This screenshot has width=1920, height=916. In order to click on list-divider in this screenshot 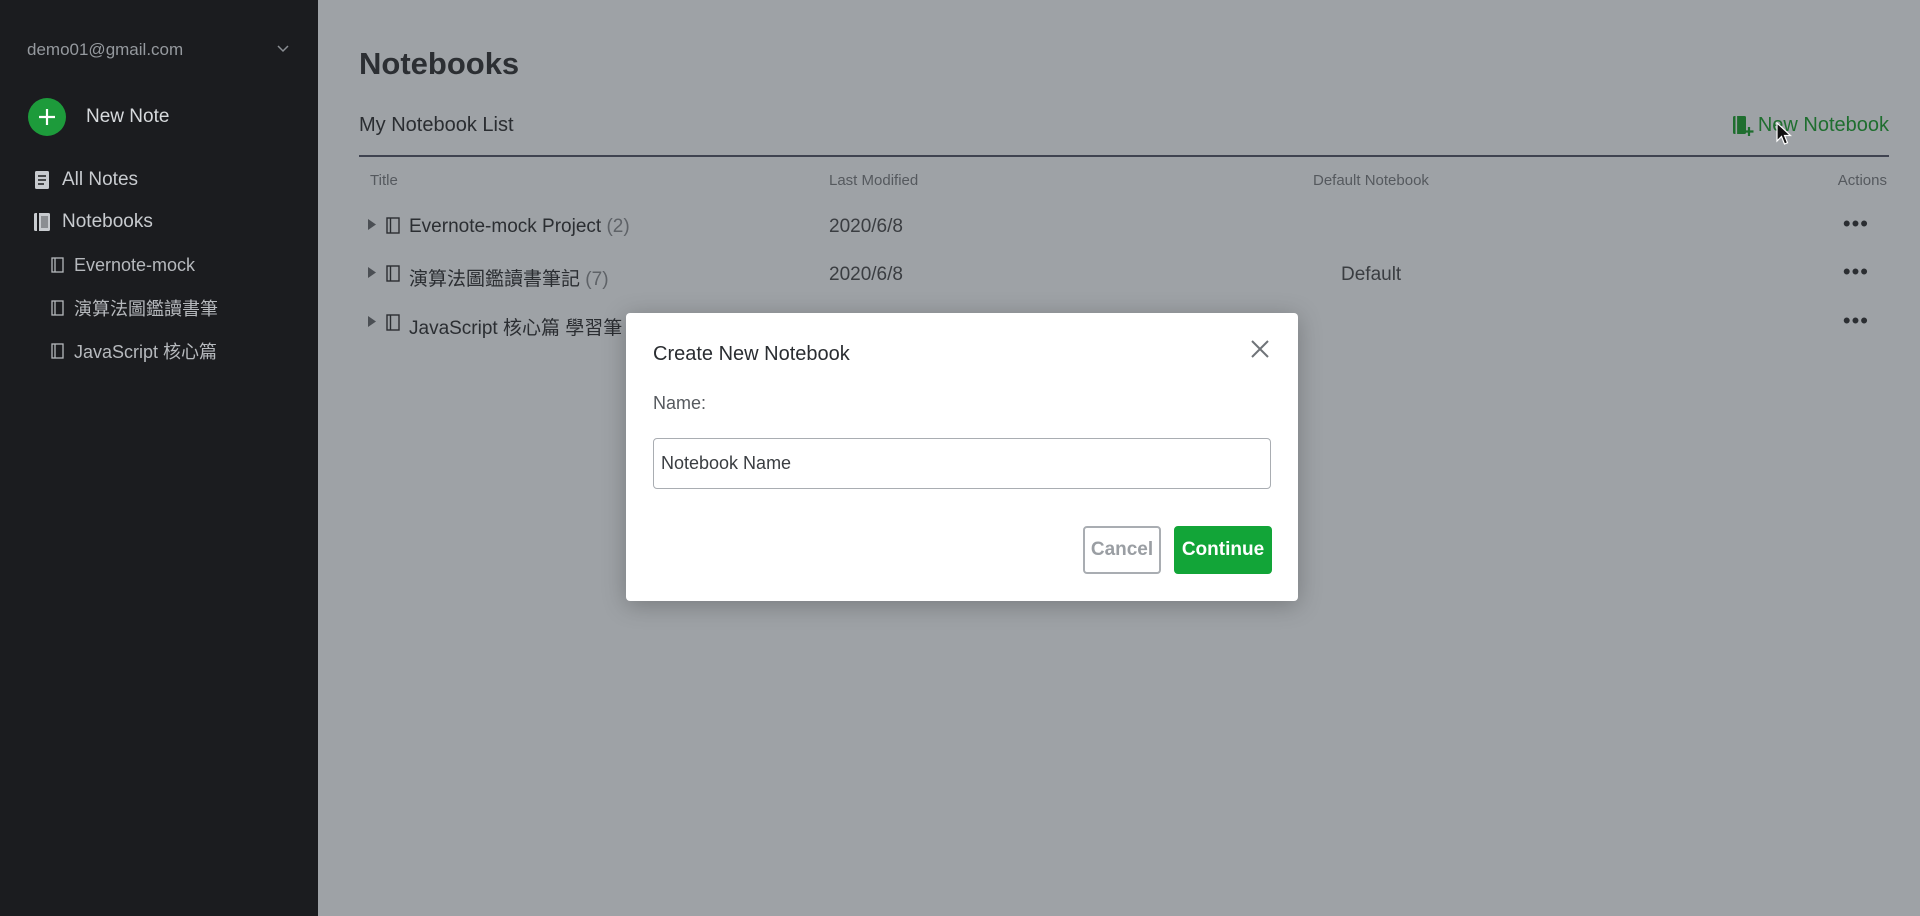, I will do `click(1124, 156)`.